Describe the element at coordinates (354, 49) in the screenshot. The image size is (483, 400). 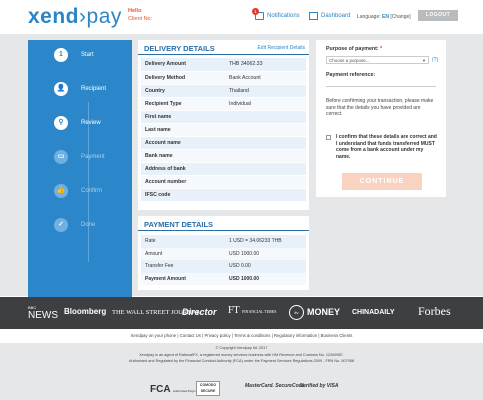
I see `purpose-label: Purpose of payment: *` at that location.